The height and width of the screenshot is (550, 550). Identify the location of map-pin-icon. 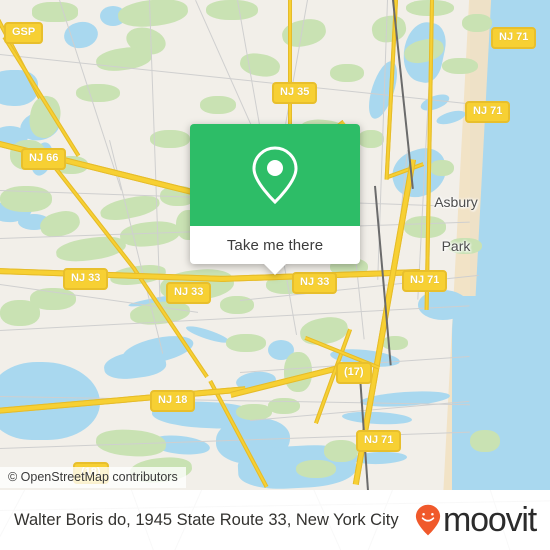
(275, 175).